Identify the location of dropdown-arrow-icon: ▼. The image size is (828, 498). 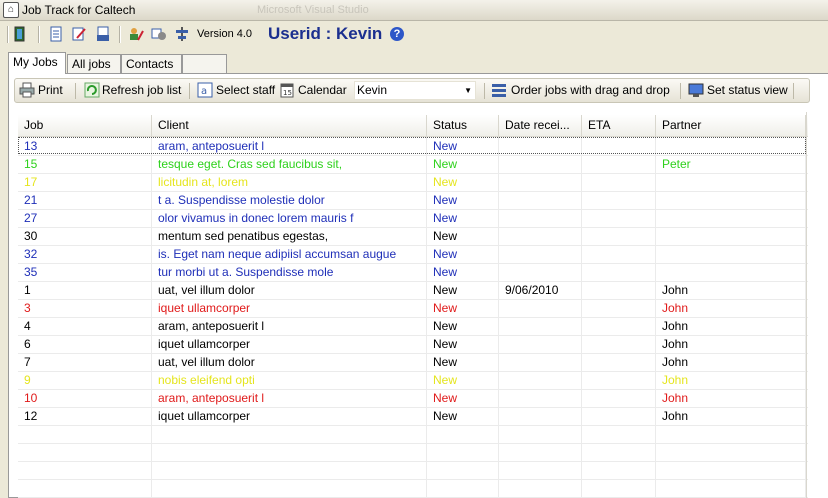
(468, 90).